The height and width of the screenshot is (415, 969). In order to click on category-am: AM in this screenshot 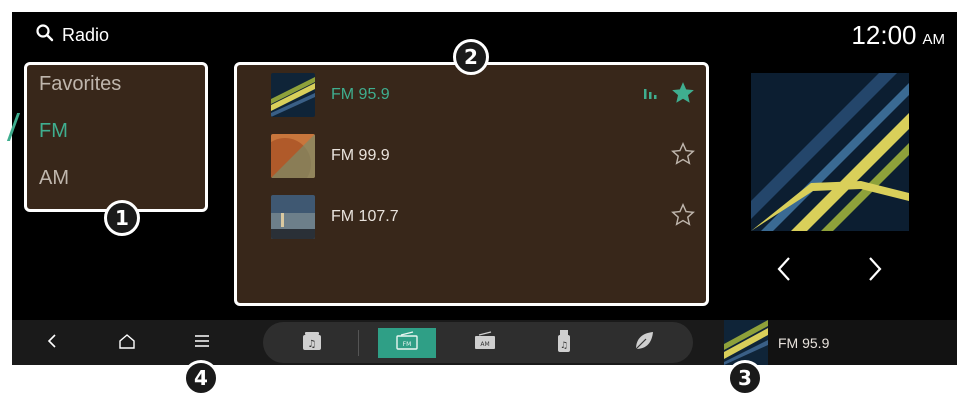, I will do `click(54, 178)`.